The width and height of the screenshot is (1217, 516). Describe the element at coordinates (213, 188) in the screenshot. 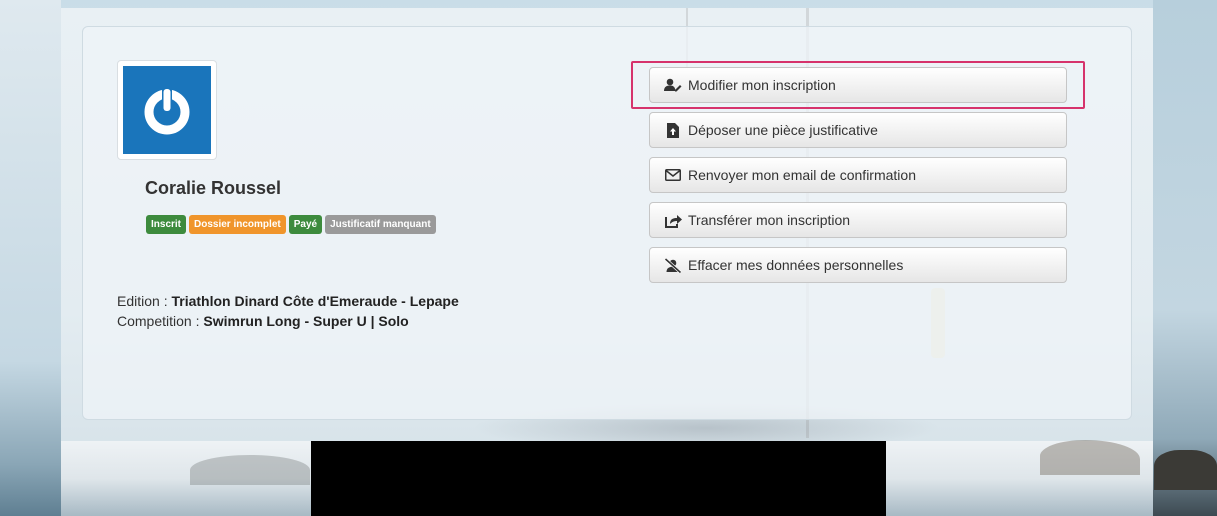

I see `participant-name: Coralie Roussel` at that location.